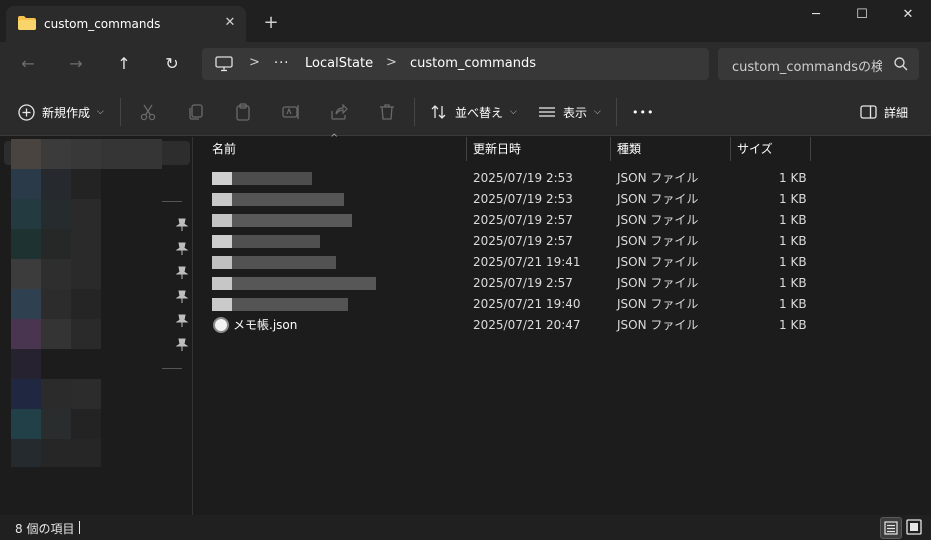 This screenshot has height=540, width=931. I want to click on breadcrumb-custom-commands: custom_commands, so click(473, 63).